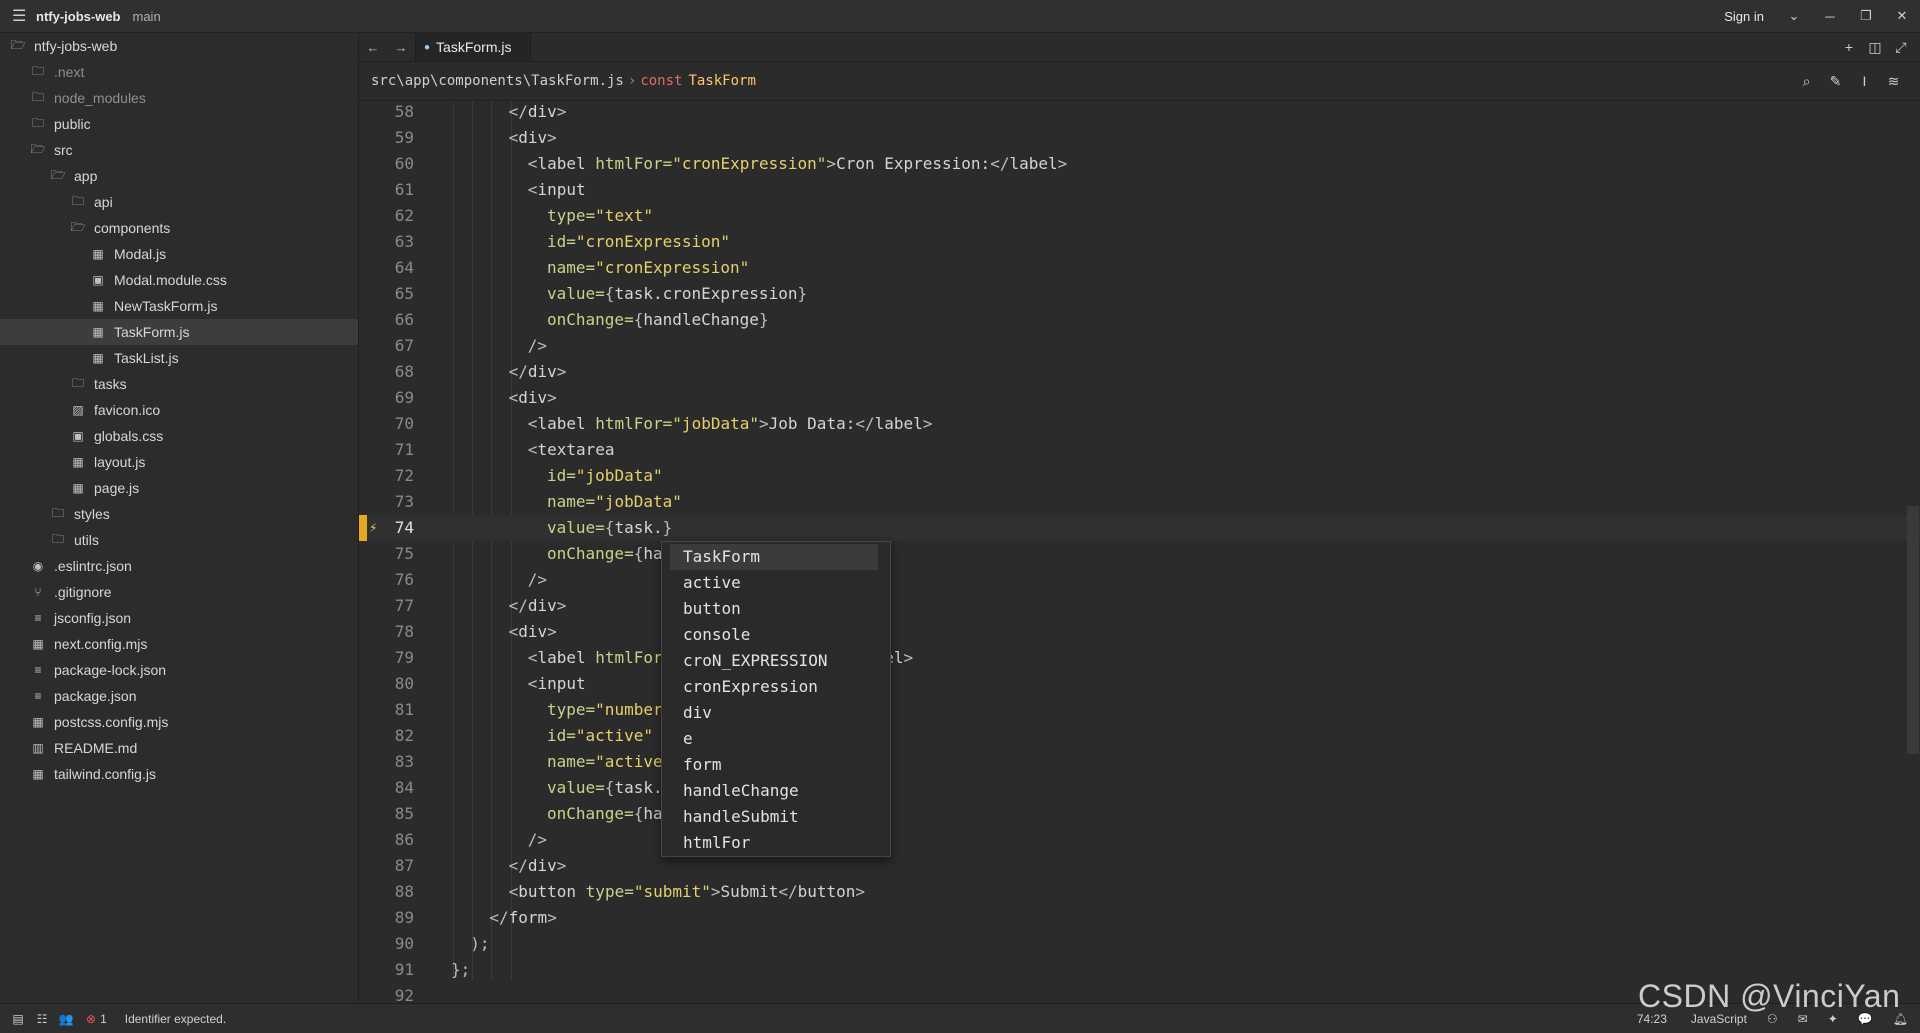  What do you see at coordinates (373, 47) in the screenshot?
I see `back-arrow-icon: ←` at bounding box center [373, 47].